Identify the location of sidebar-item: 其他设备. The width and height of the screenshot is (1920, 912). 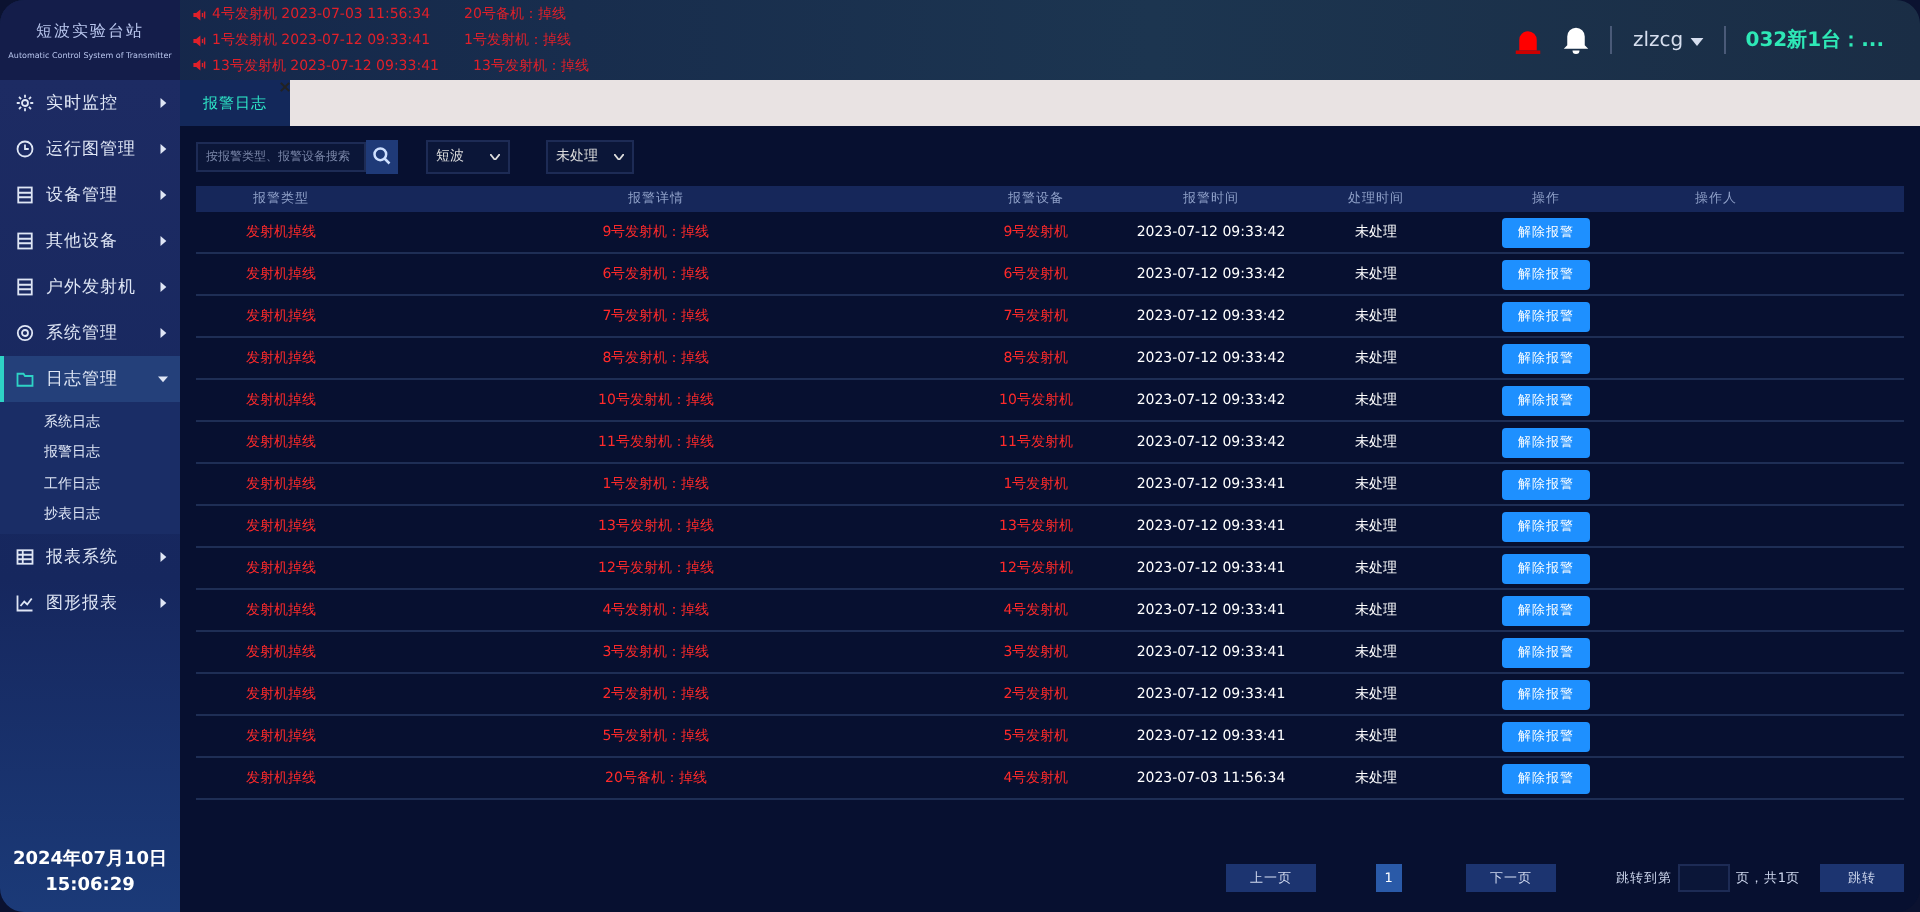
(90, 241).